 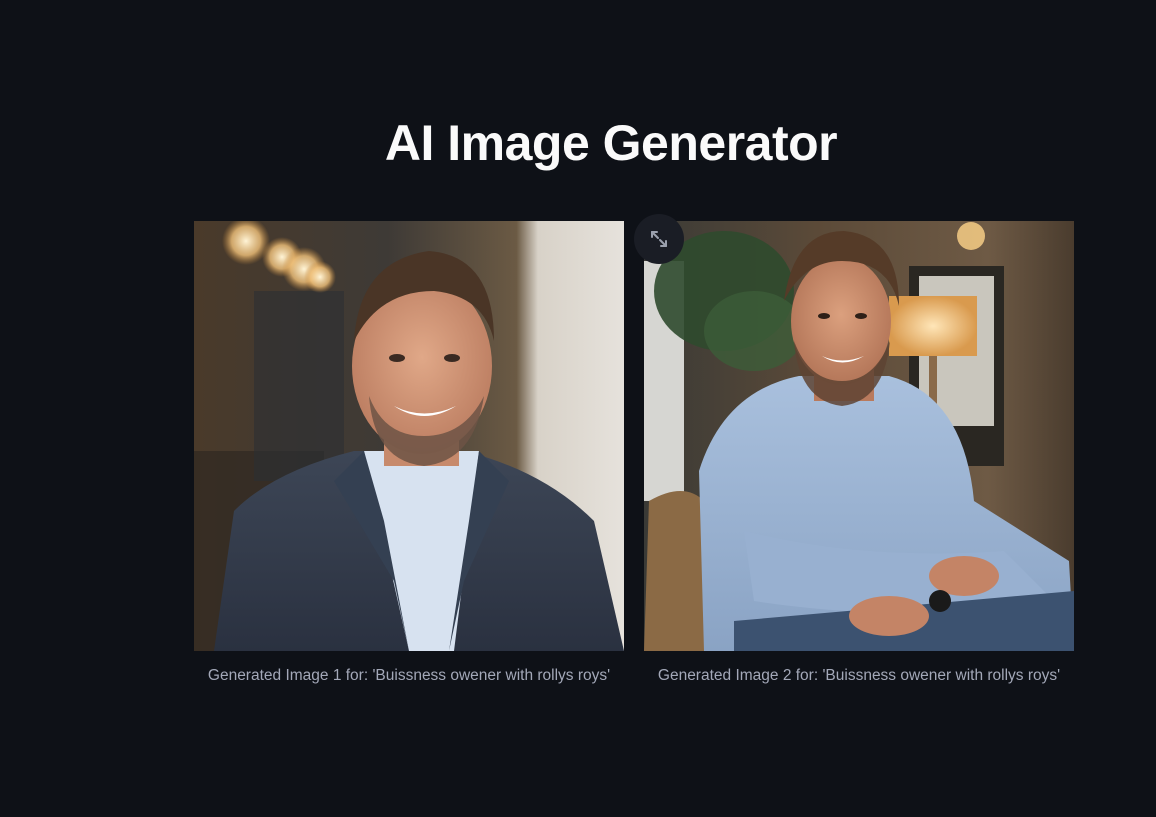 I want to click on fullscreen-button, so click(x=659, y=239).